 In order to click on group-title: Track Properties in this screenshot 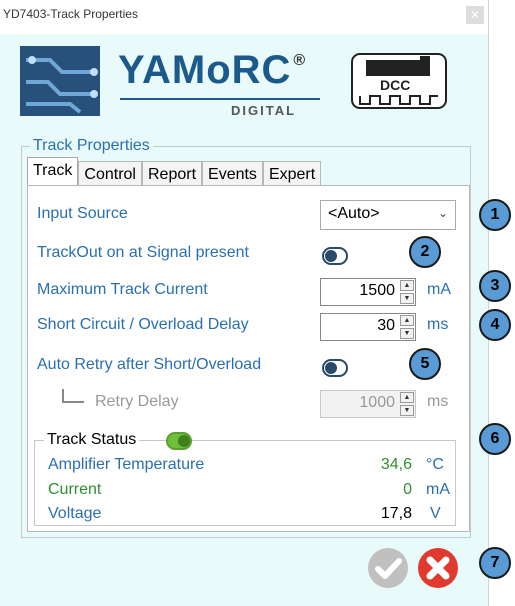, I will do `click(91, 146)`.